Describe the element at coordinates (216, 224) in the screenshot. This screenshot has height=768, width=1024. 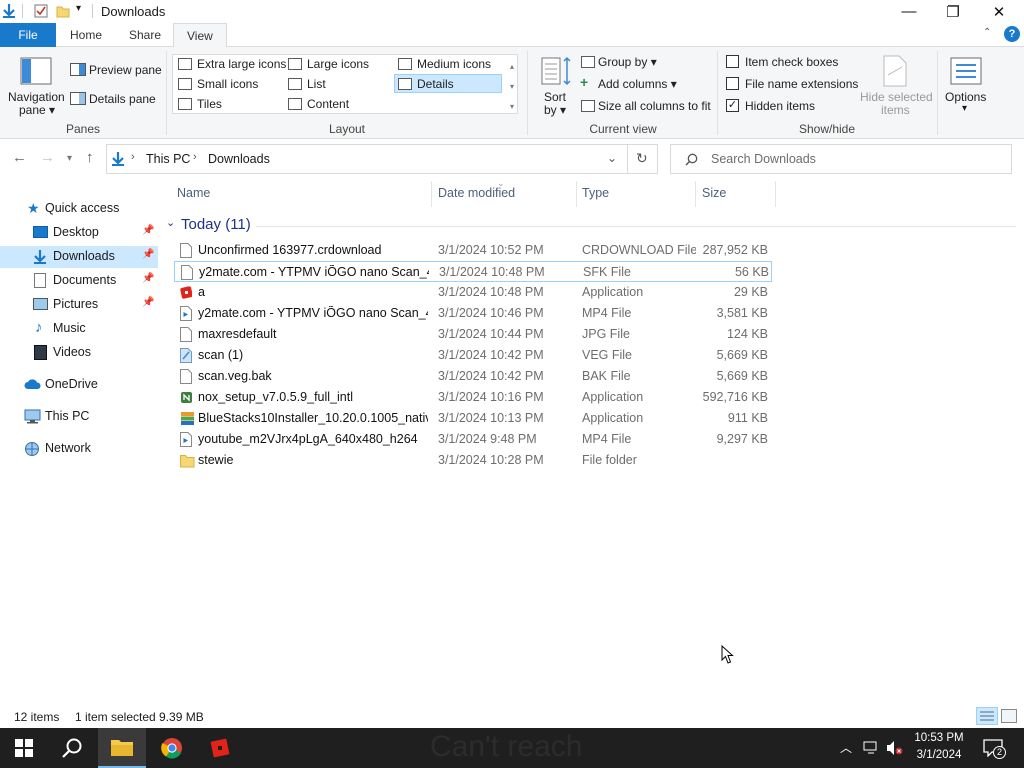
I see `group-header-today: Today (11)` at that location.